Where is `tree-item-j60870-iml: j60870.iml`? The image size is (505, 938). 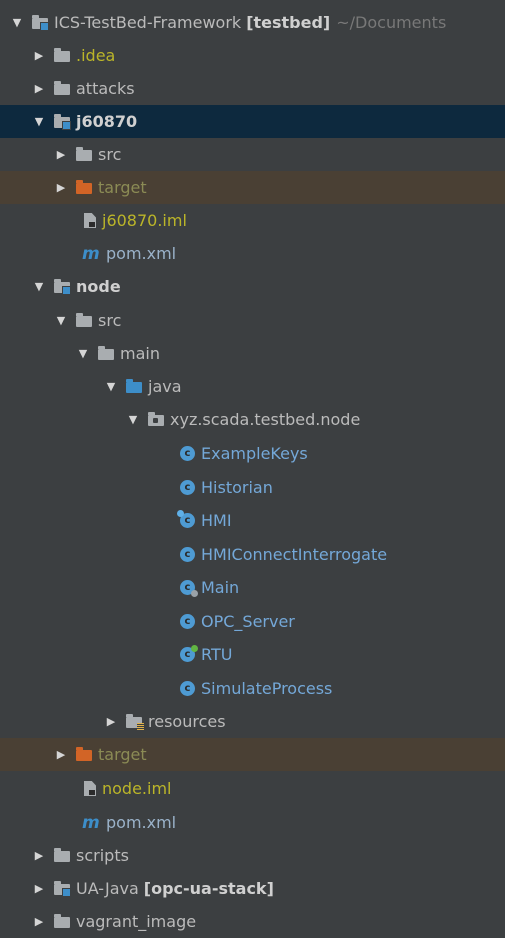 tree-item-j60870-iml: j60870.iml is located at coordinates (252, 220).